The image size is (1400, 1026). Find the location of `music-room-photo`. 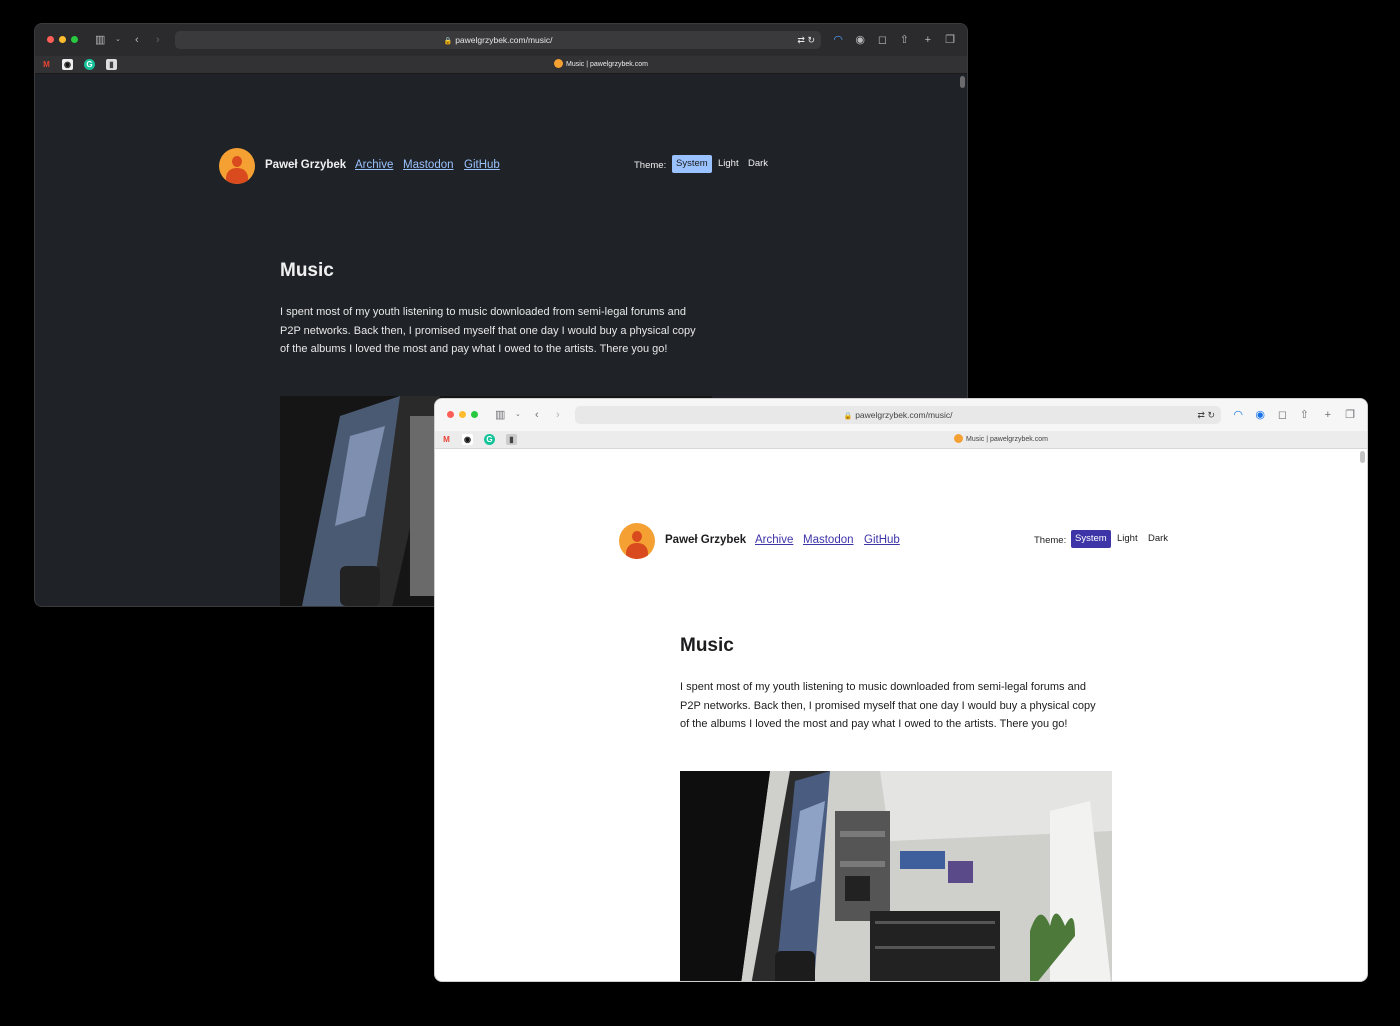

music-room-photo is located at coordinates (896, 876).